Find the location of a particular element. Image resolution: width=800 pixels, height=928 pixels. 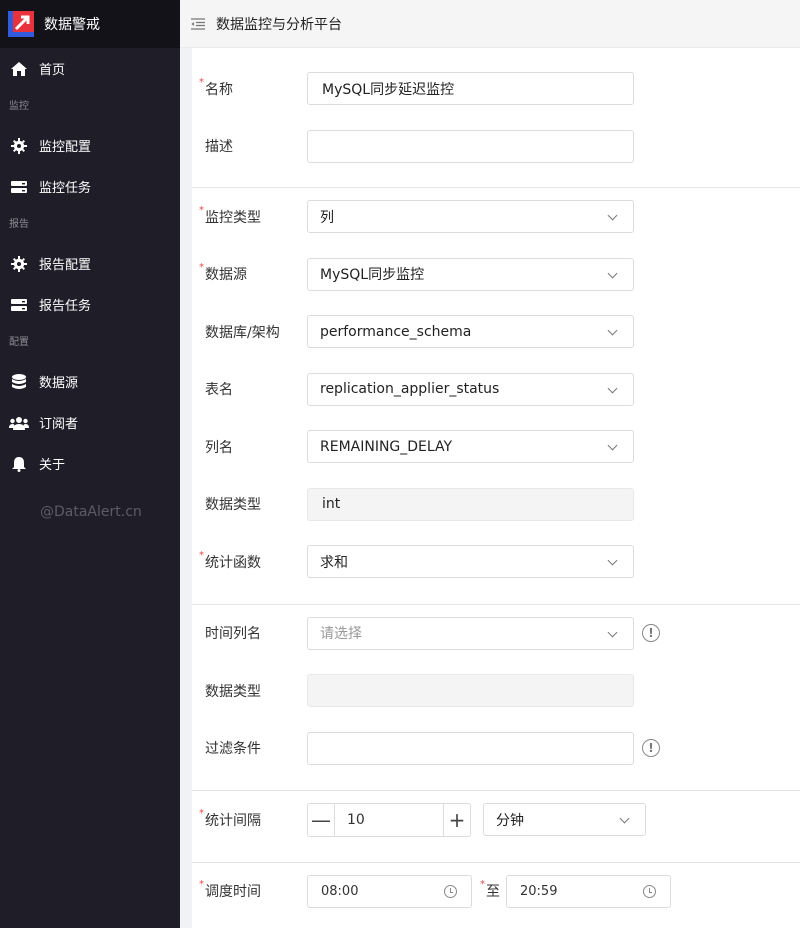

basic-section: * 名称 MySQL同步延迟监控 描述 is located at coordinates (496, 118).